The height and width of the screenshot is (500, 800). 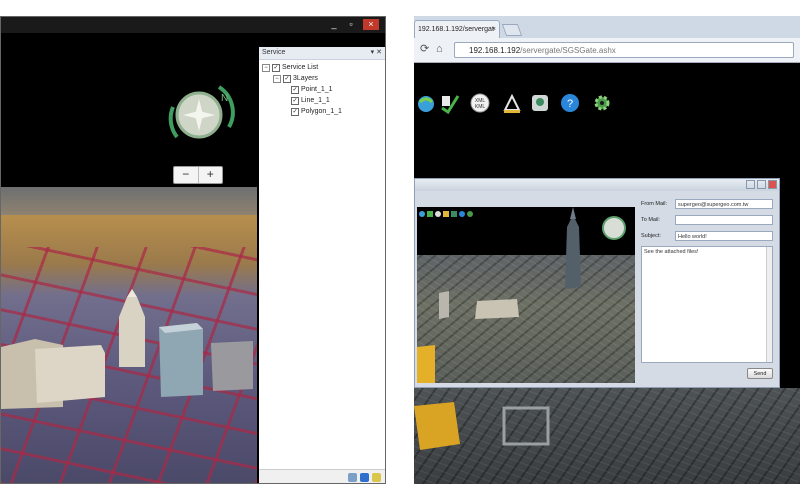 What do you see at coordinates (426, 103) in the screenshot?
I see `globe-arrow-icon` at bounding box center [426, 103].